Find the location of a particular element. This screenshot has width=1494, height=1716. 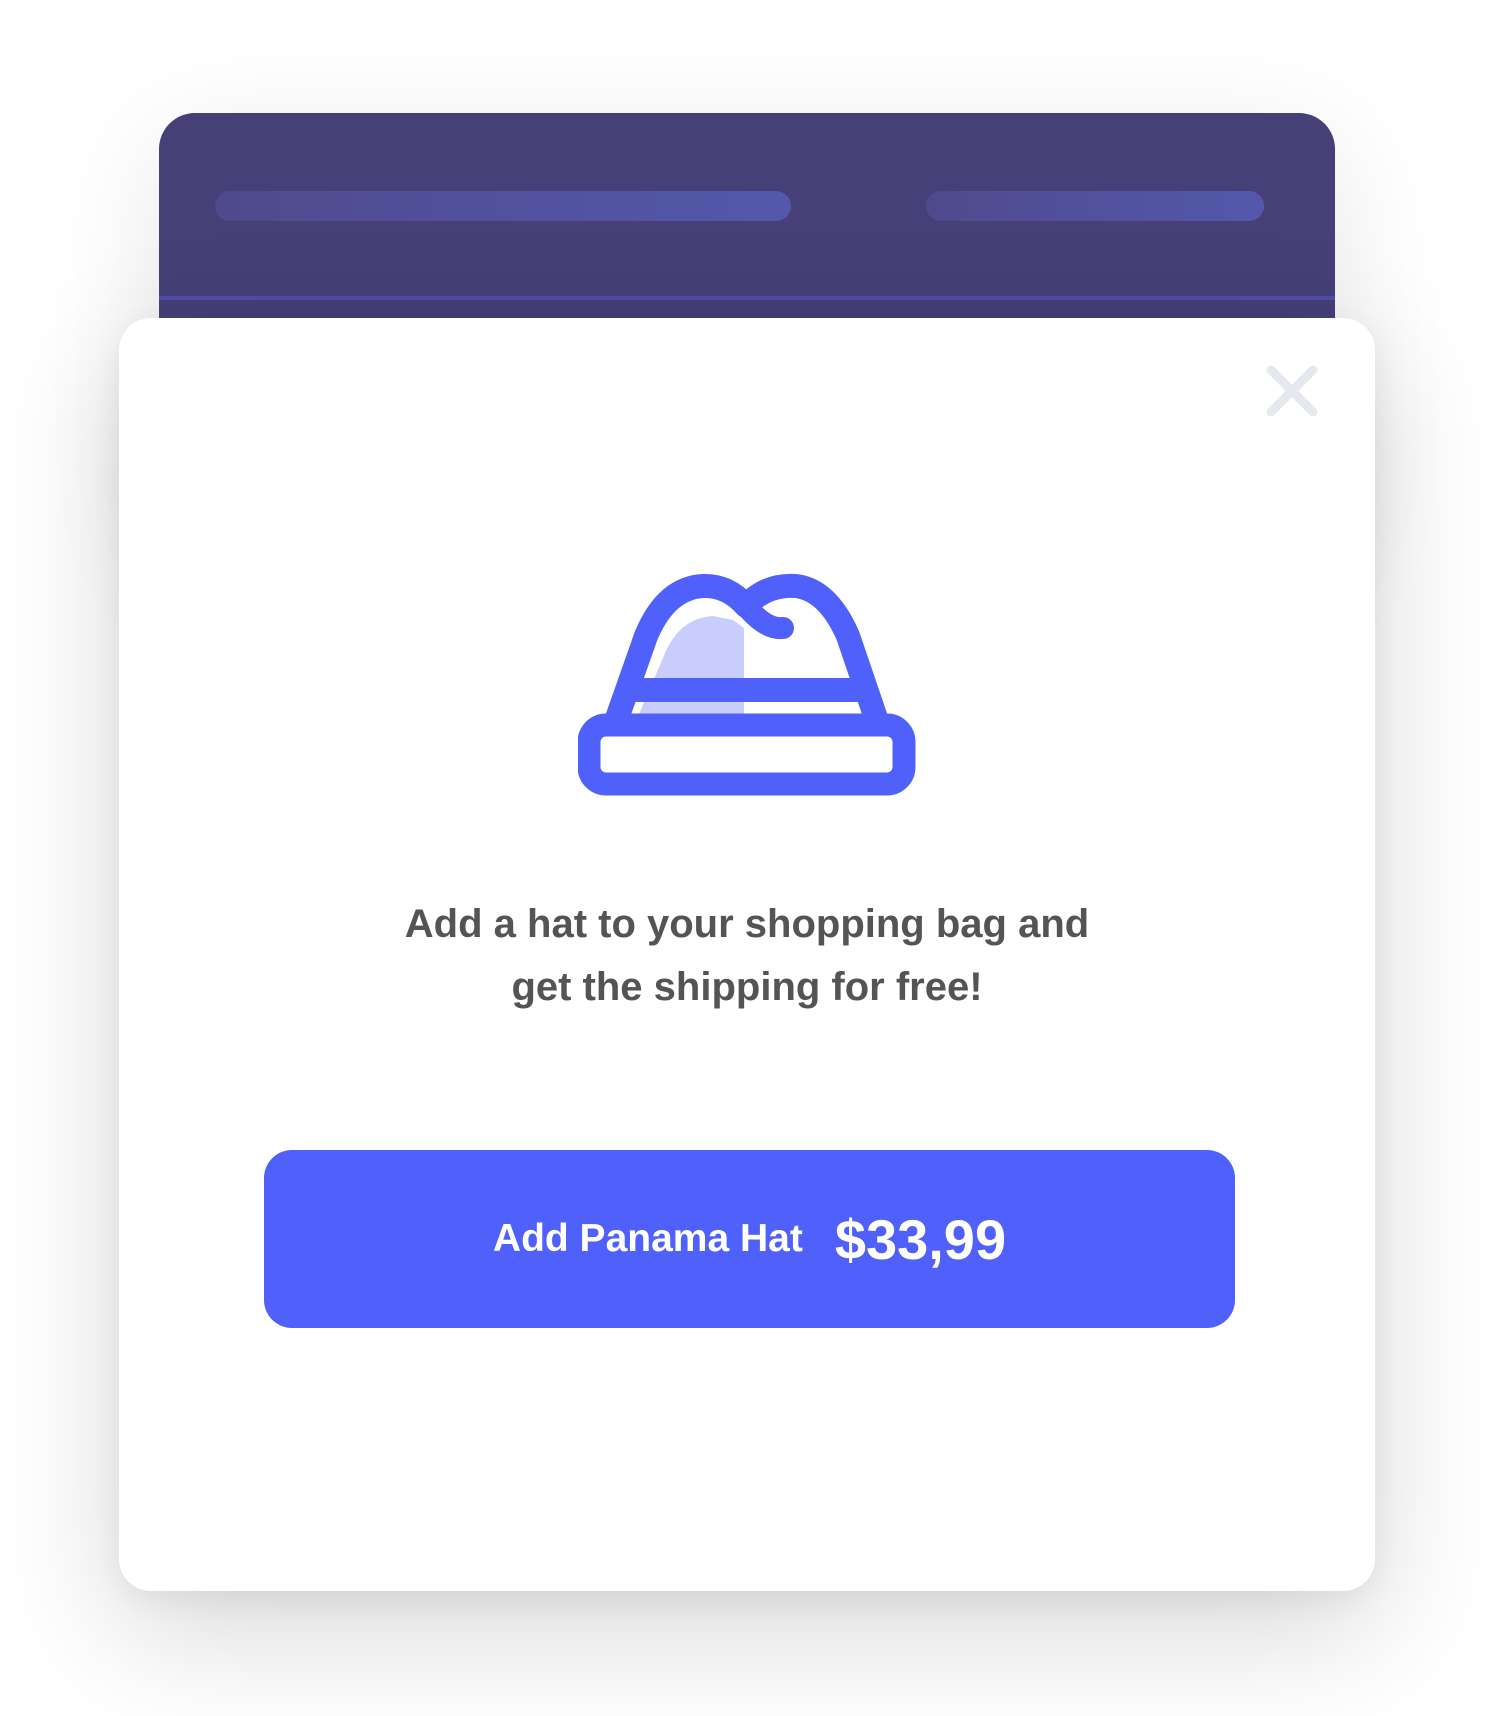

promo-message-line-1: Add a hat to your shopping bag and is located at coordinates (747, 924).